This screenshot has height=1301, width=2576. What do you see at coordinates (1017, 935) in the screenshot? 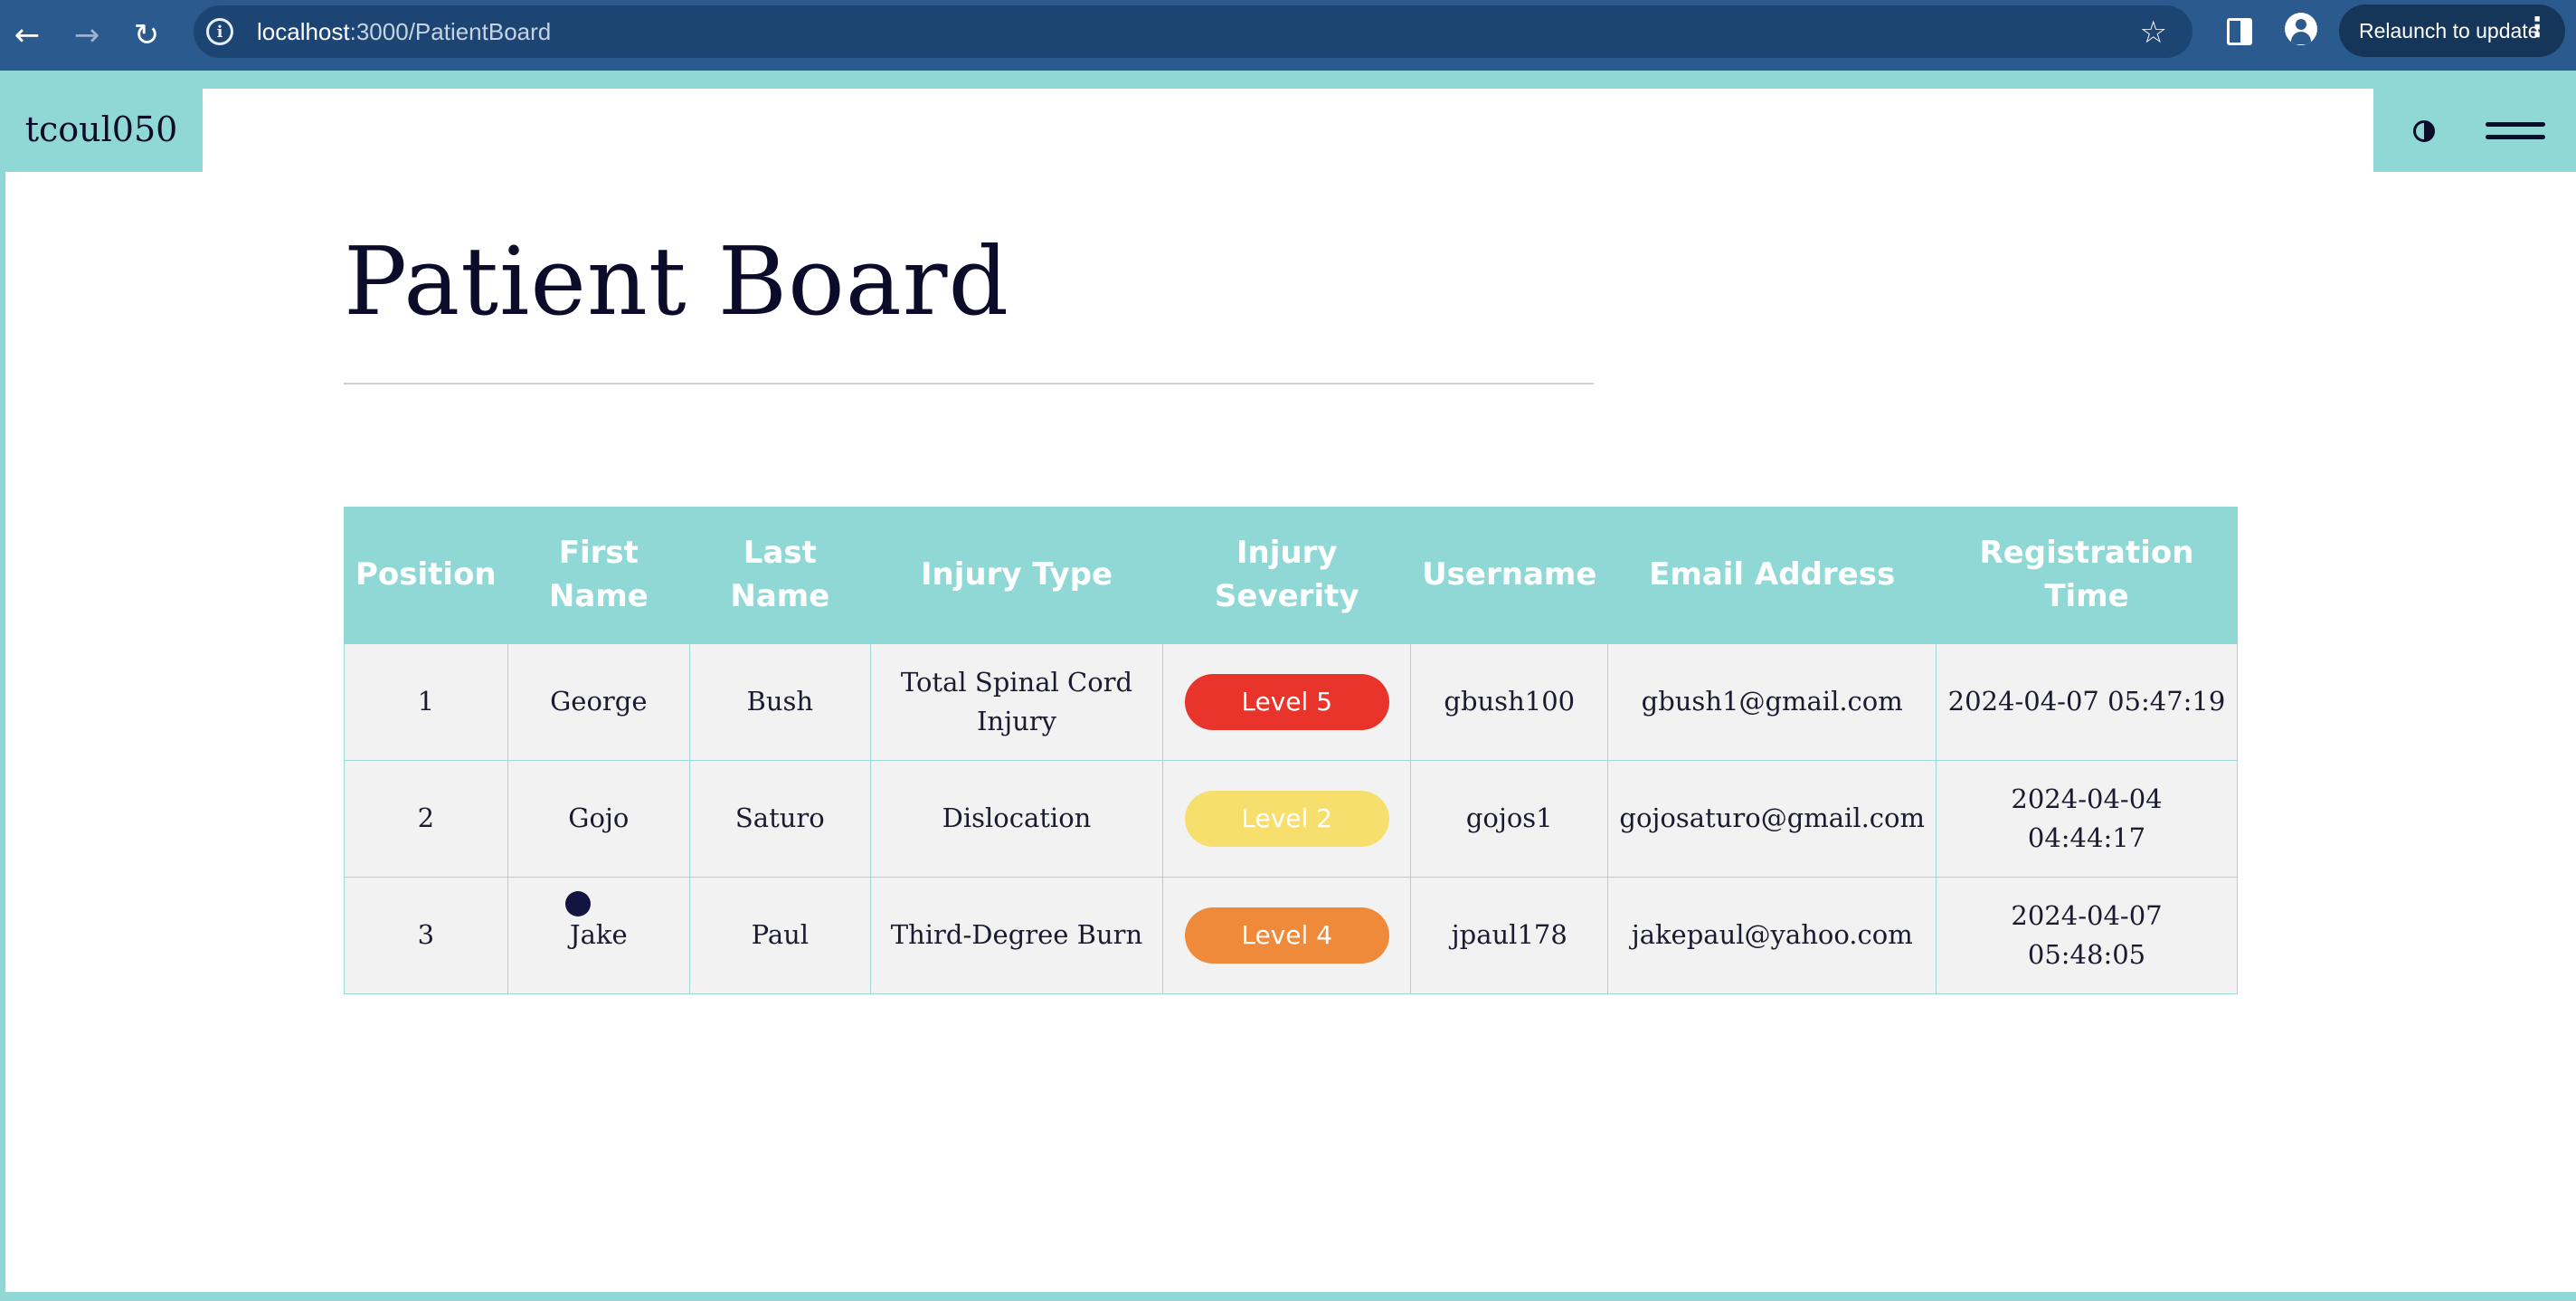
I see `cell-injury-type: Third-Degree Burn` at bounding box center [1017, 935].